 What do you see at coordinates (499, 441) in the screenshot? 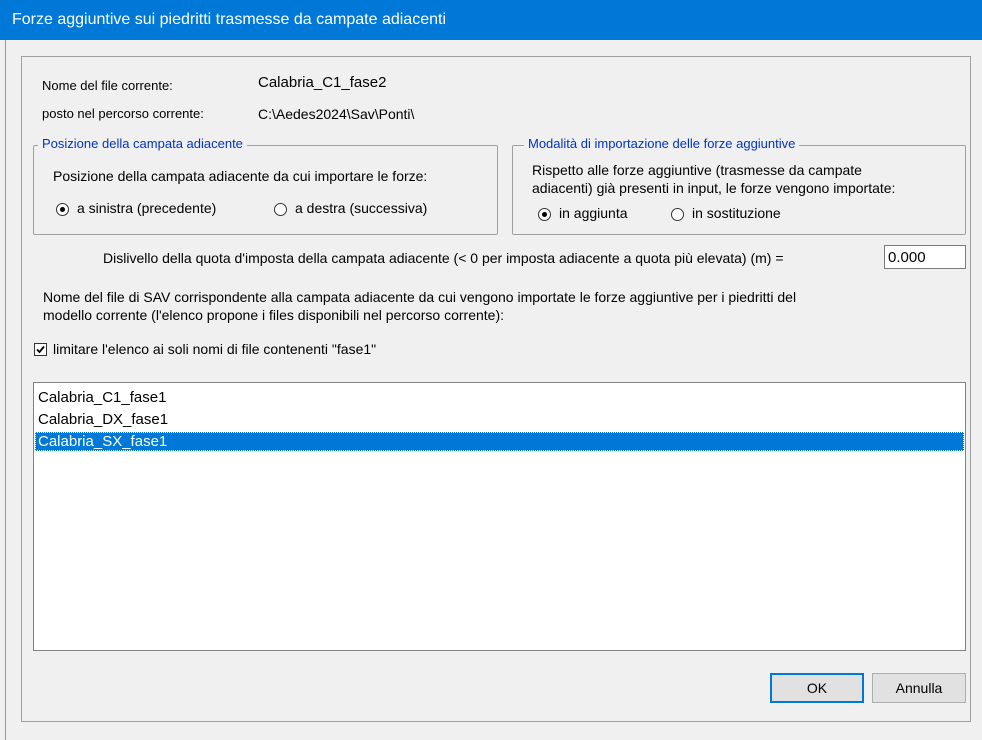
I see `list-item-selected: Calabria_SX_fase1` at bounding box center [499, 441].